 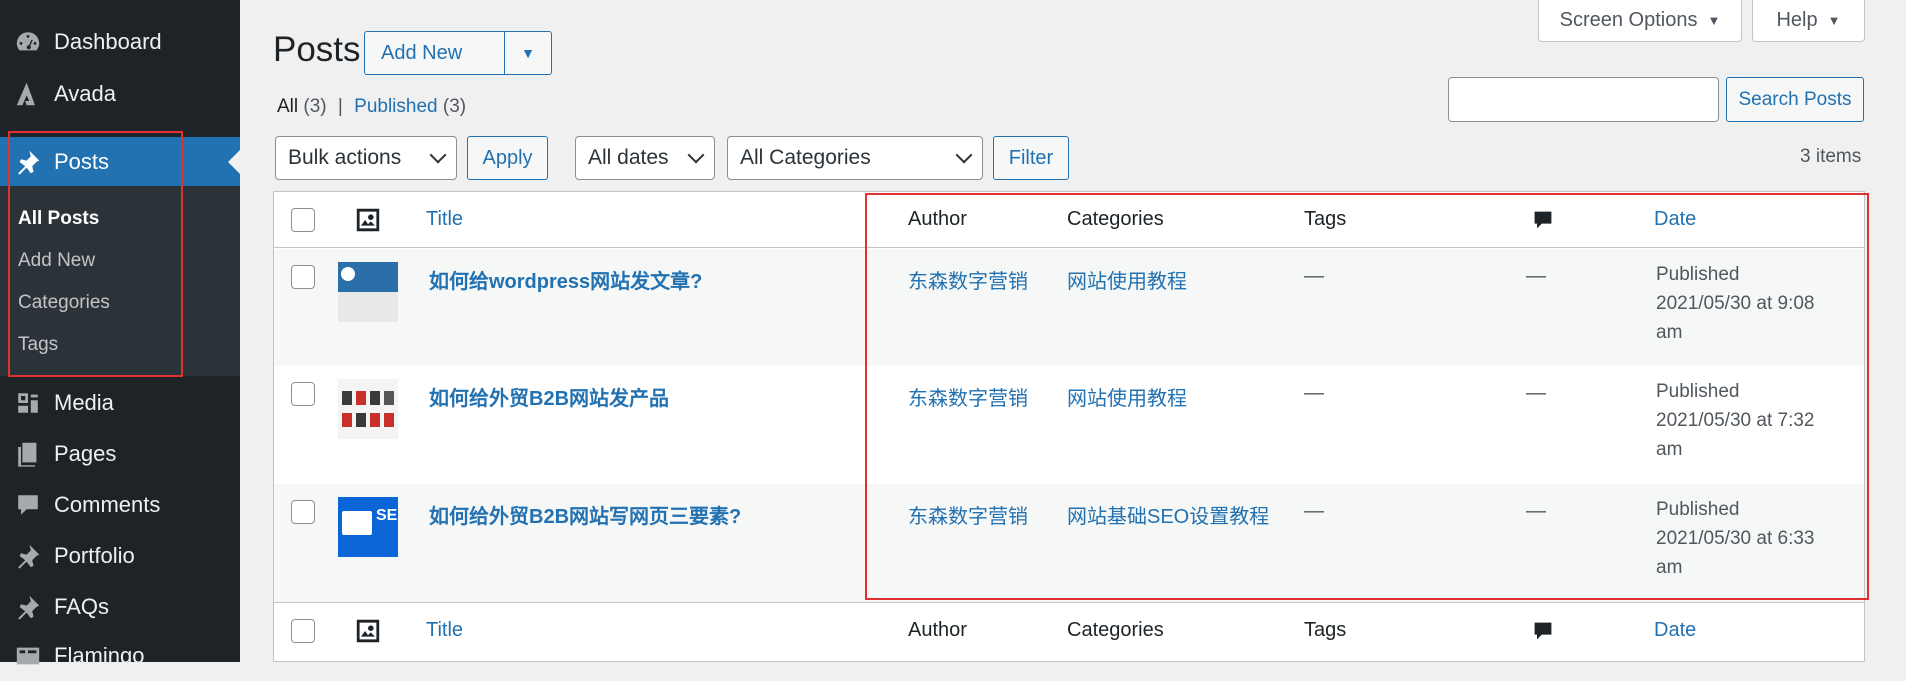 What do you see at coordinates (1069, 630) in the screenshot?
I see `table-footer: Title Author Categories Tags Date` at bounding box center [1069, 630].